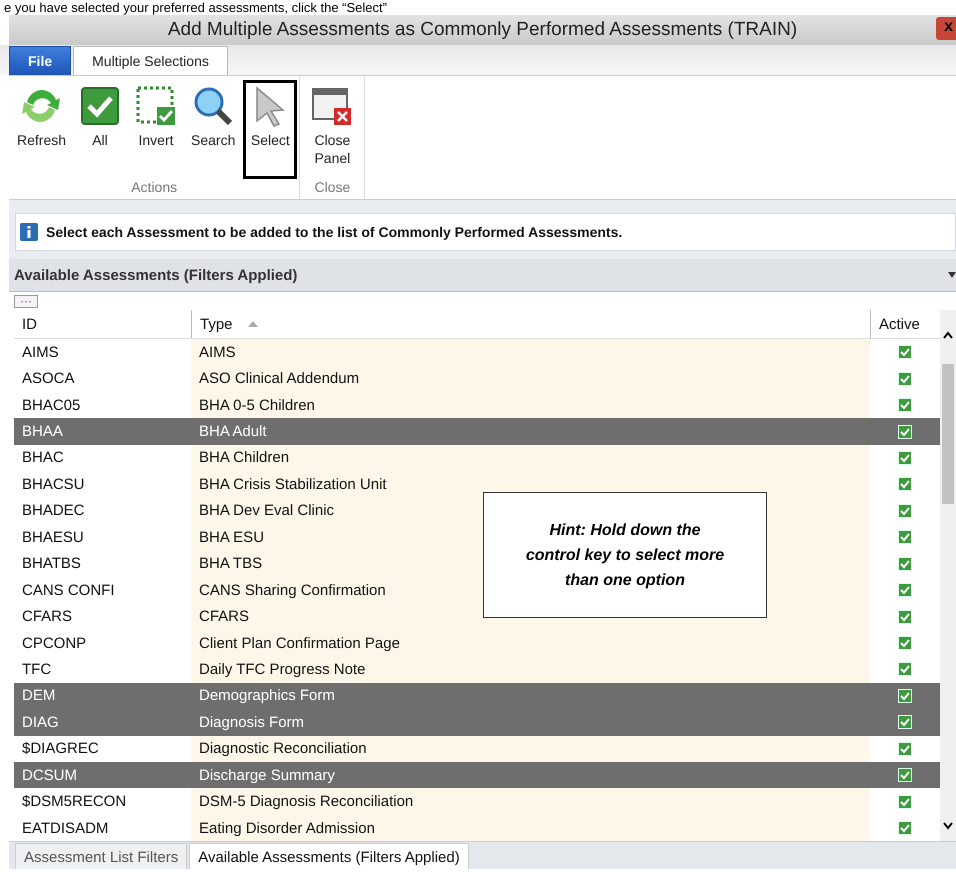 The image size is (956, 879). Describe the element at coordinates (195, 7) in the screenshot. I see `caption-text: e you have selected your preferred assessments, click the “Select”` at that location.